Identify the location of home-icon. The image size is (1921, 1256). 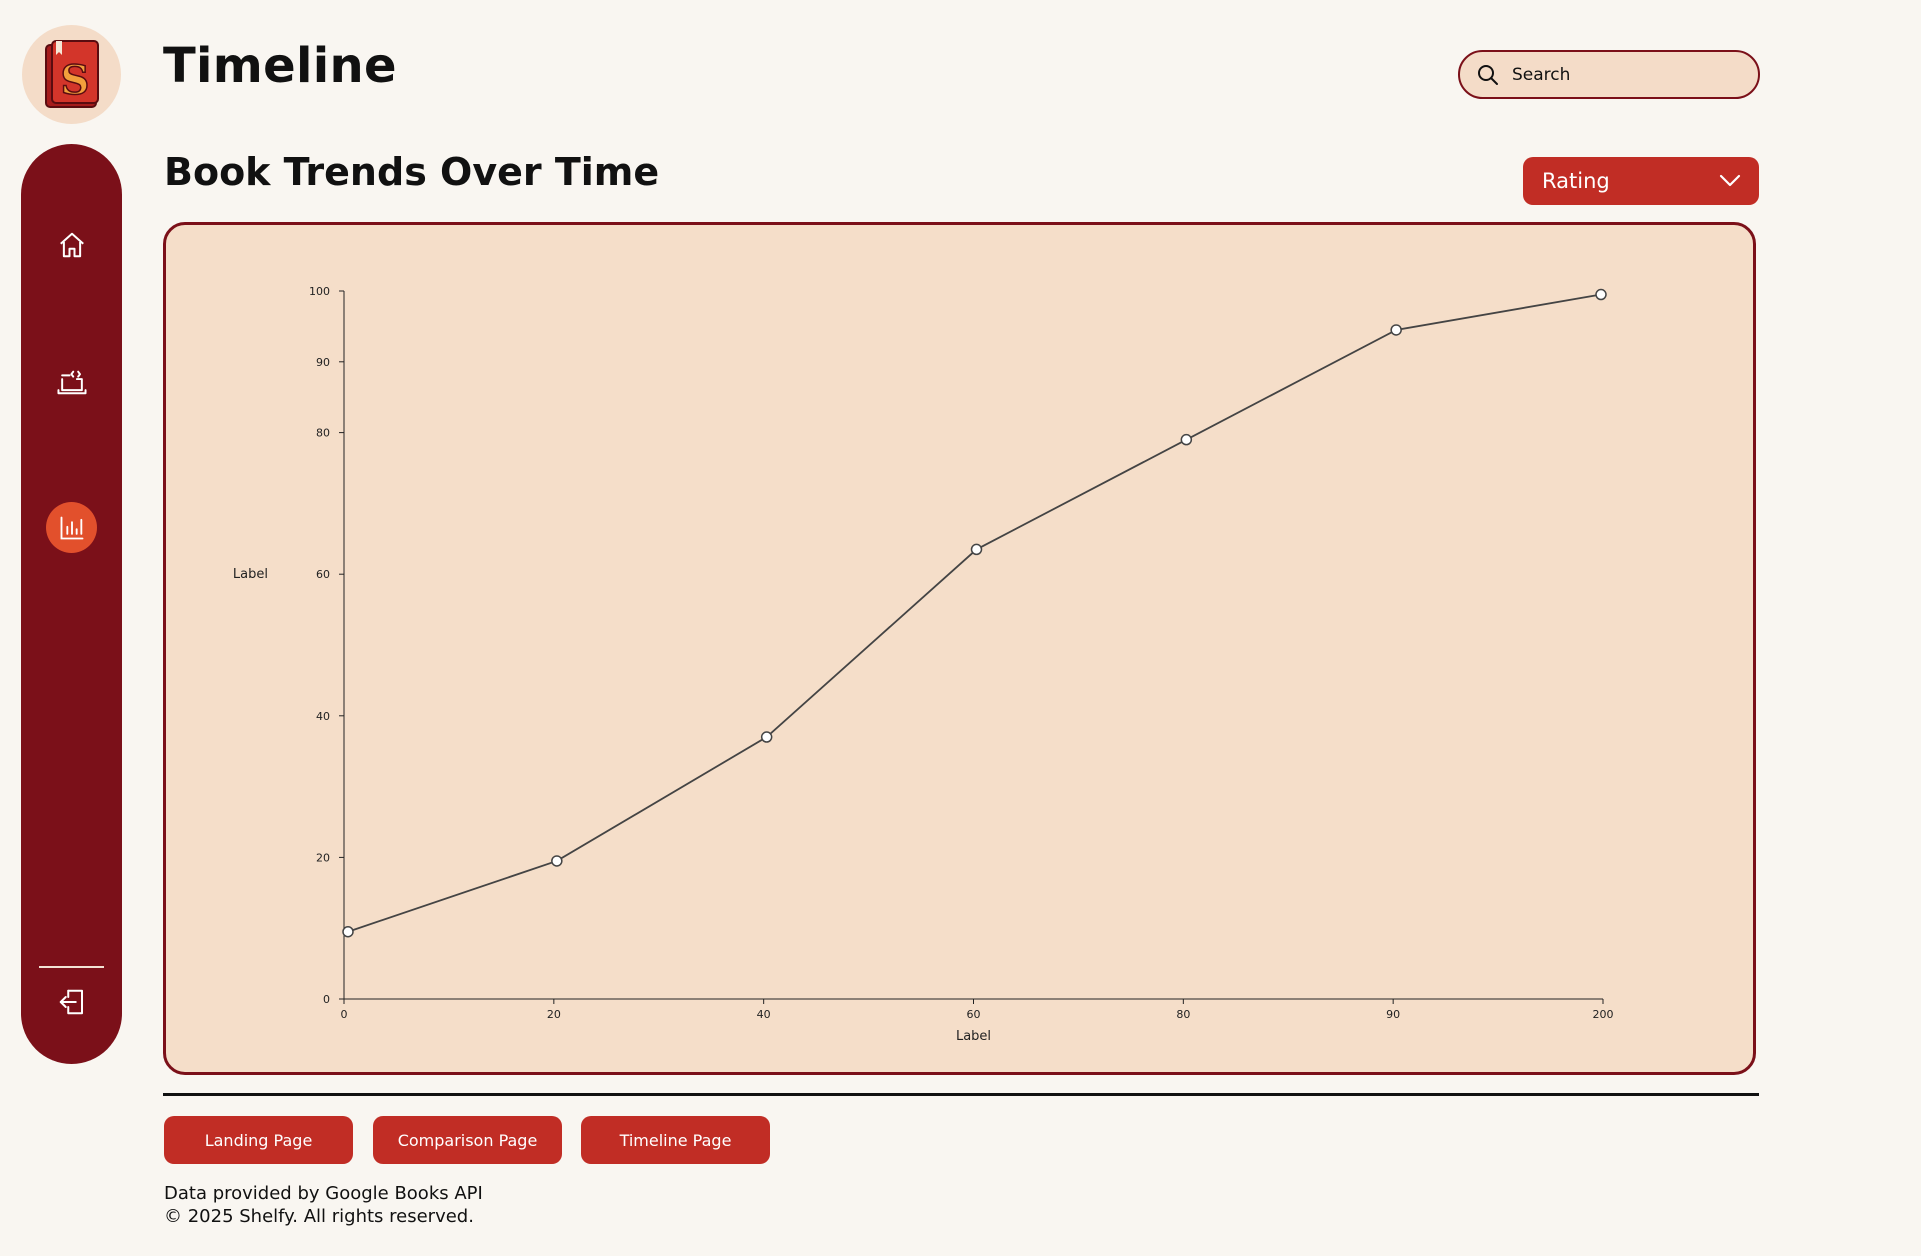
(71, 244).